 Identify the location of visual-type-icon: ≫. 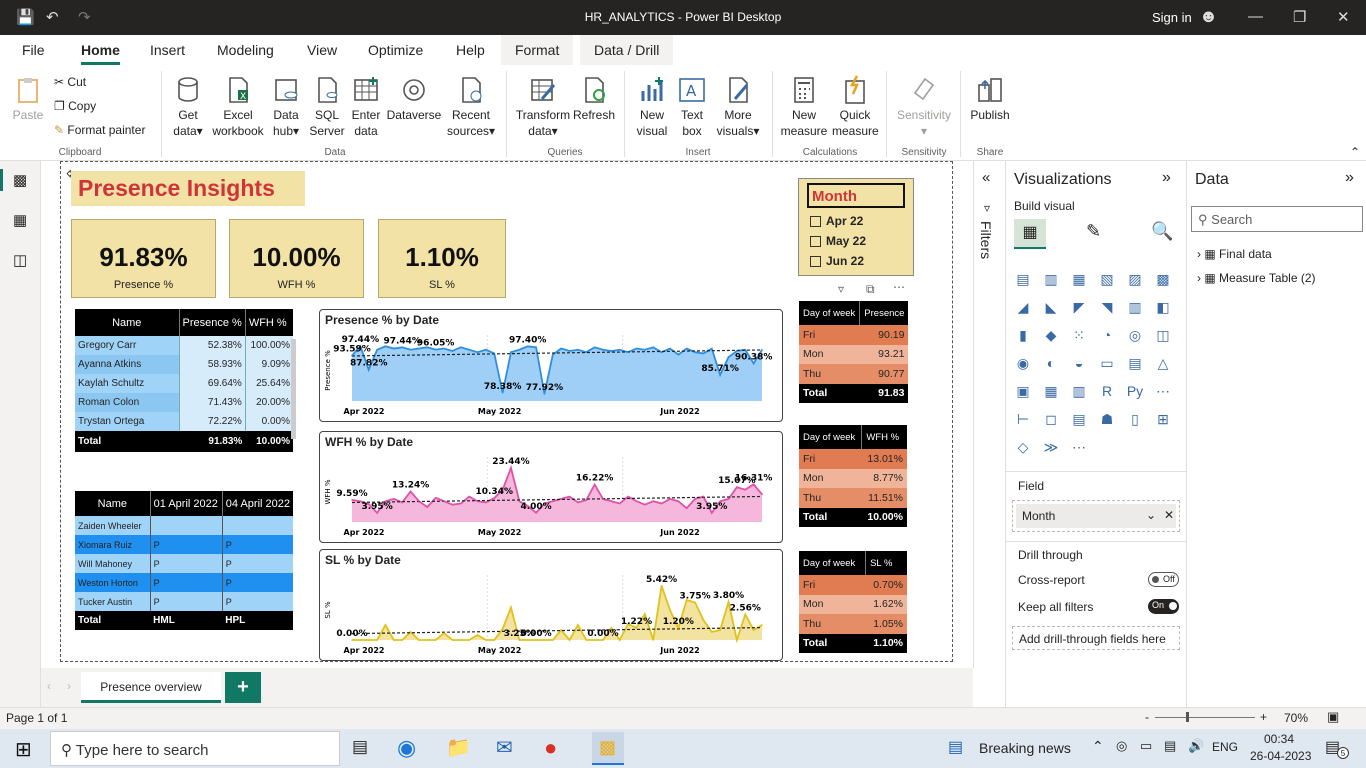
(1051, 447).